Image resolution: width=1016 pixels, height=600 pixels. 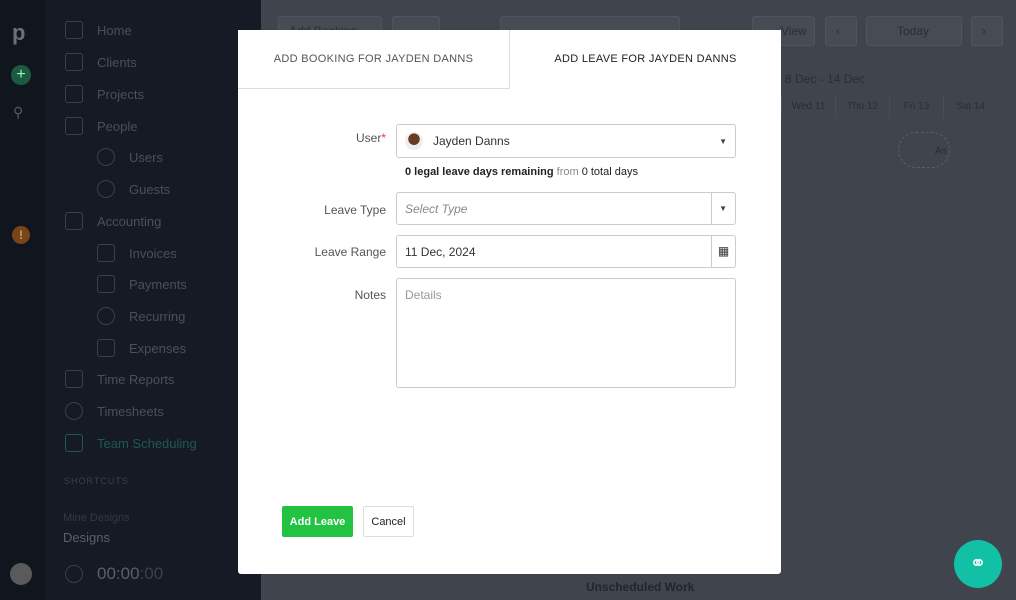 I want to click on sidebar-item-invoices: Invoices, so click(x=137, y=253).